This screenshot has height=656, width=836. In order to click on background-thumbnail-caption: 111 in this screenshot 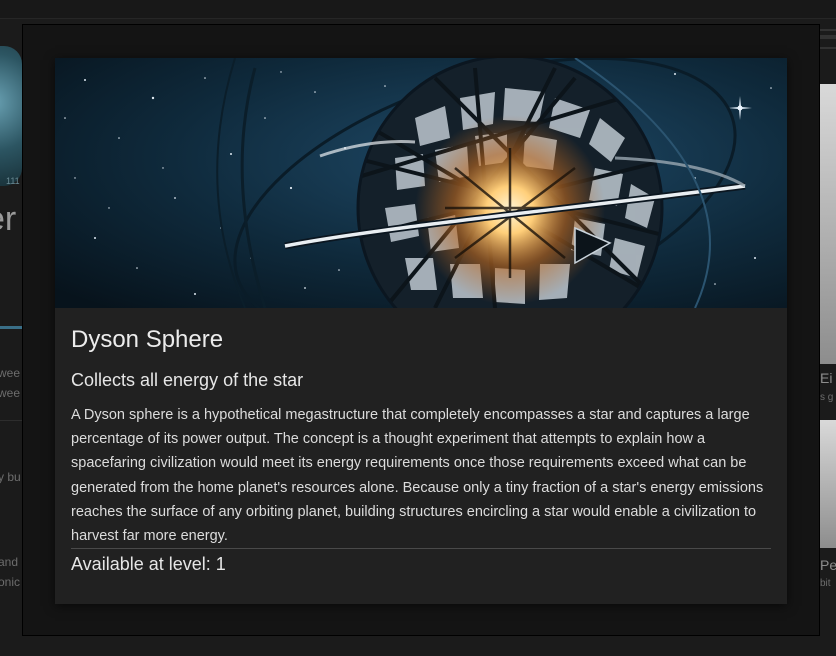, I will do `click(13, 181)`.